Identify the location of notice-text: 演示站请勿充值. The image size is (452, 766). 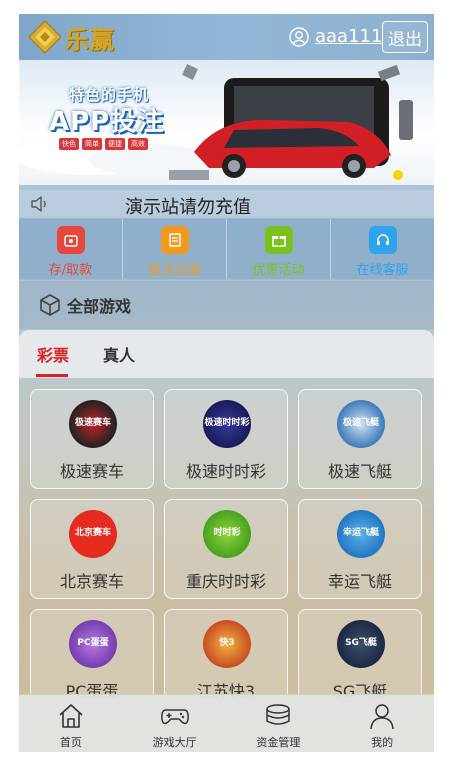
(188, 207).